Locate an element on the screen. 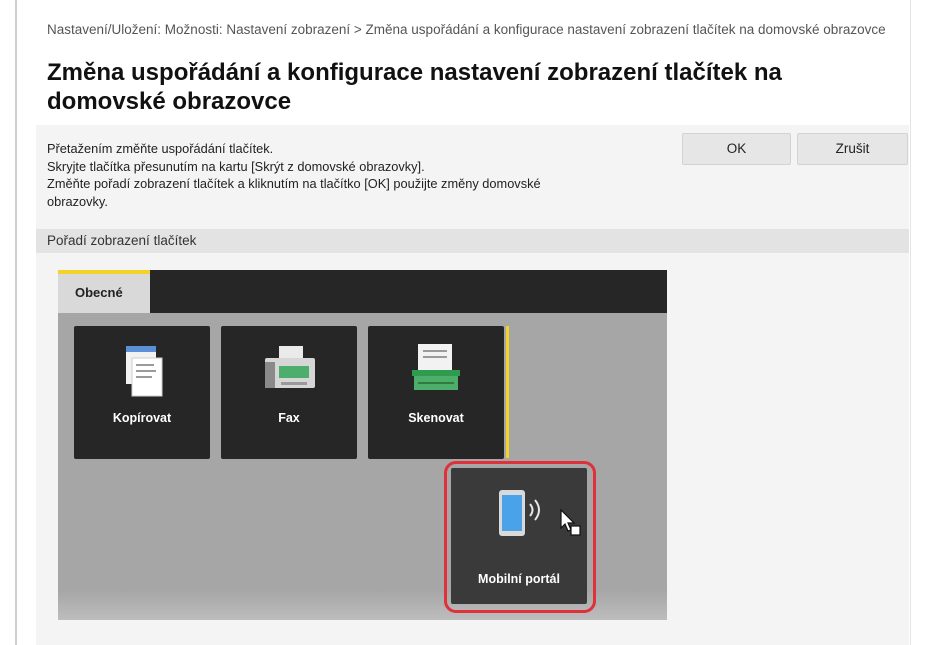 This screenshot has width=927, height=645. scan-icon is located at coordinates (436, 369).